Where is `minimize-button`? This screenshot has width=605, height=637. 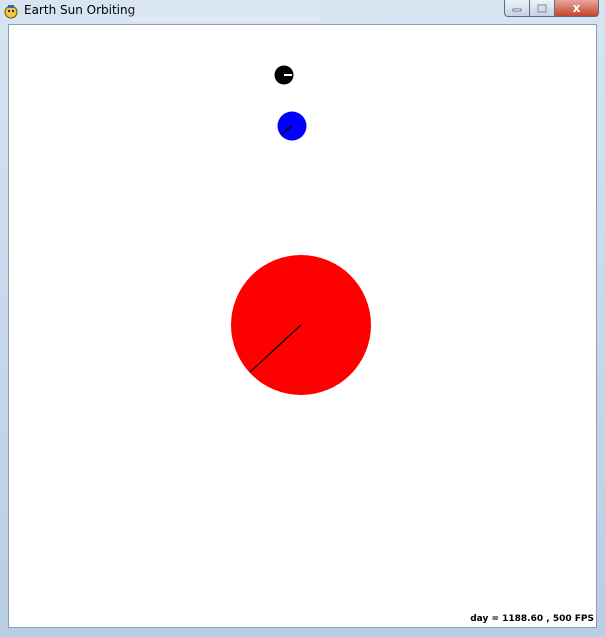
minimize-button is located at coordinates (517, 8).